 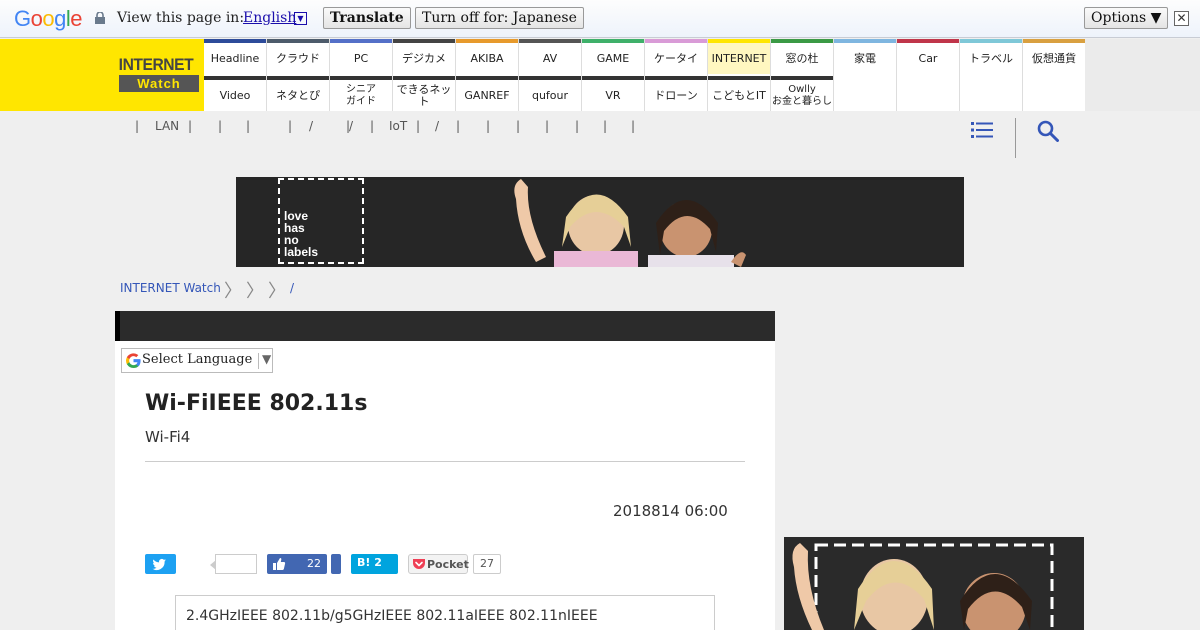 What do you see at coordinates (613, 93) in the screenshot?
I see `nav-item: VR` at bounding box center [613, 93].